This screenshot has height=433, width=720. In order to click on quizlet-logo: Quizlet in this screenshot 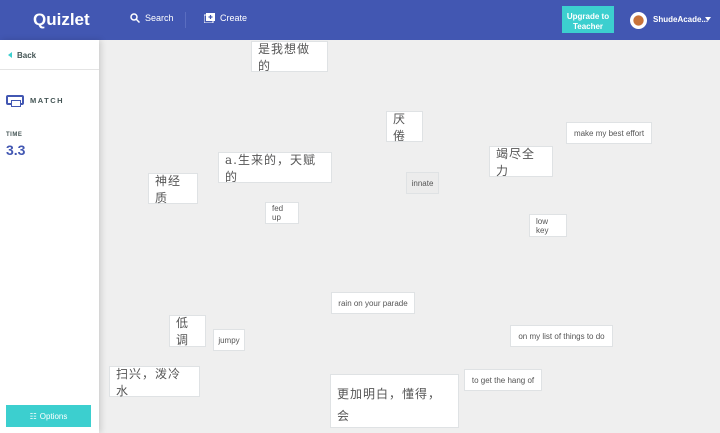, I will do `click(61, 20)`.